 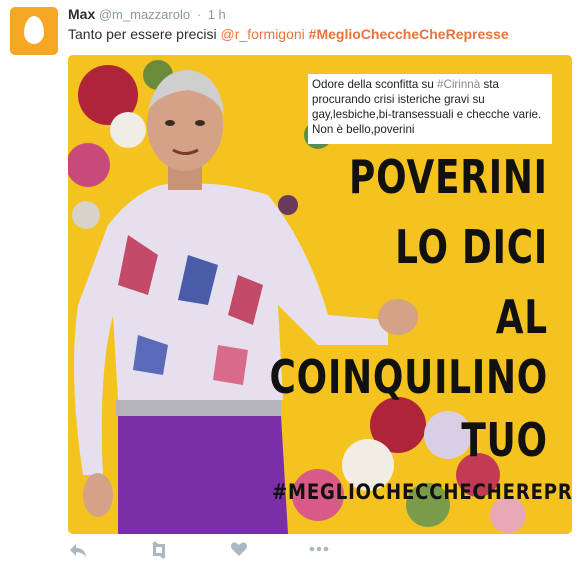 What do you see at coordinates (448, 177) in the screenshot?
I see `slogan-line-1: POVERINI` at bounding box center [448, 177].